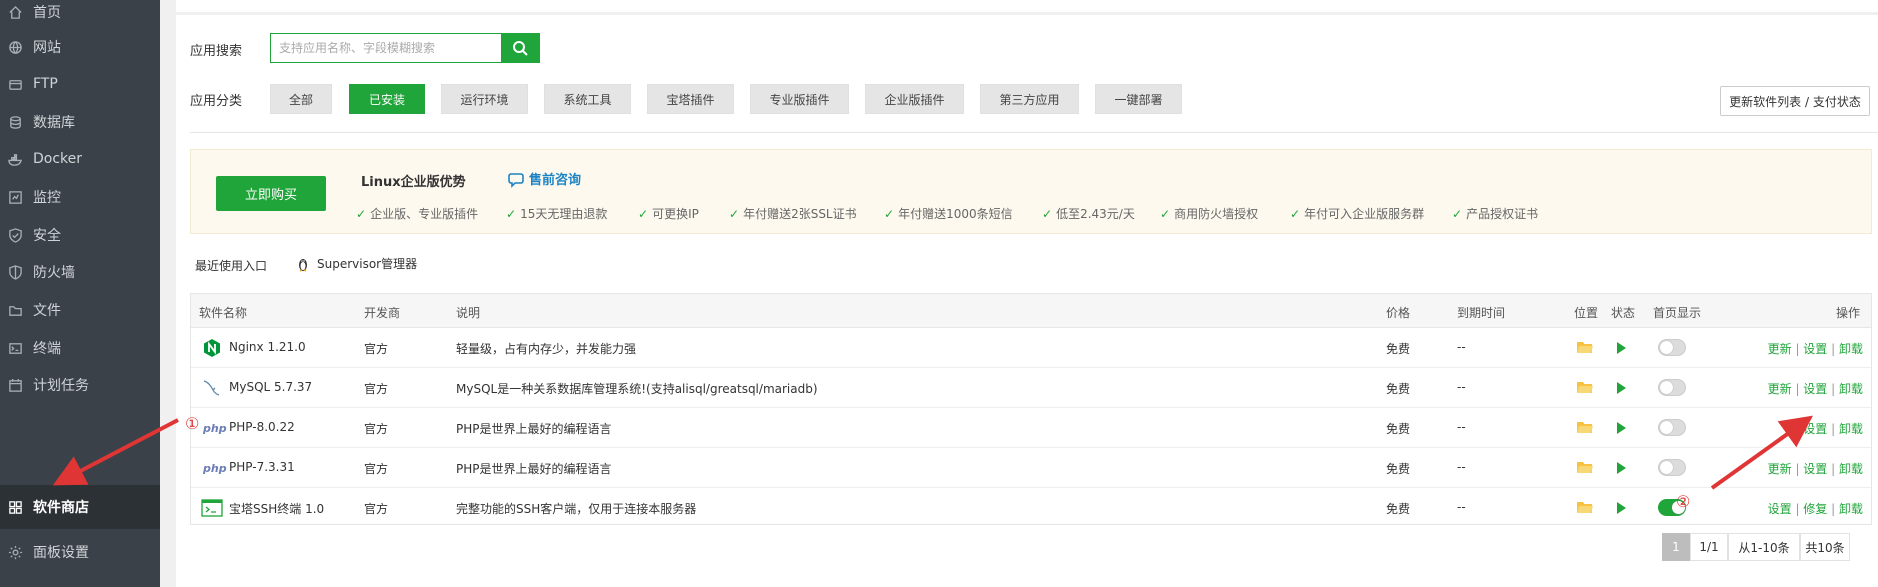 Image resolution: width=1878 pixels, height=587 pixels. What do you see at coordinates (301, 99) in the screenshot?
I see `category-all: 全部` at bounding box center [301, 99].